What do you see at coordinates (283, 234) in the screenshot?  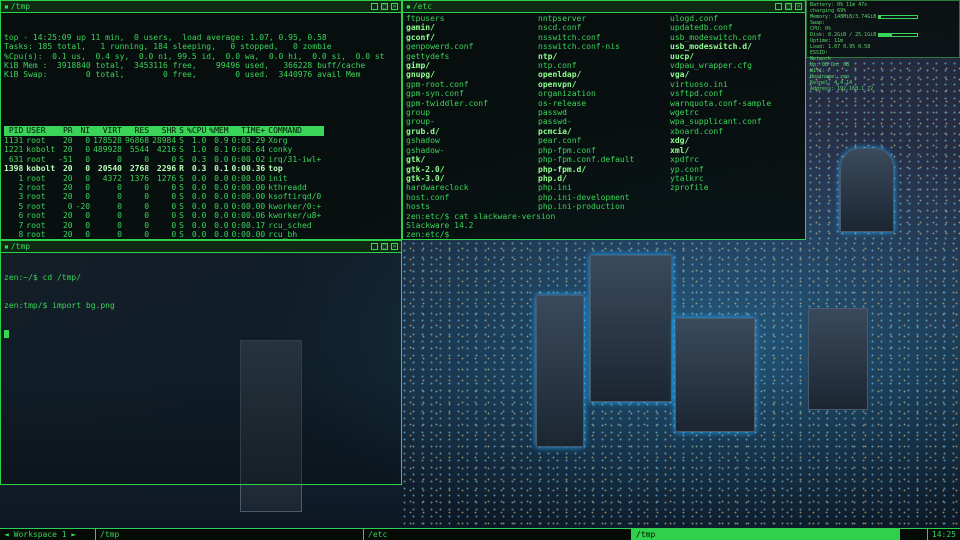 I see `process-cell: rcu_bh` at bounding box center [283, 234].